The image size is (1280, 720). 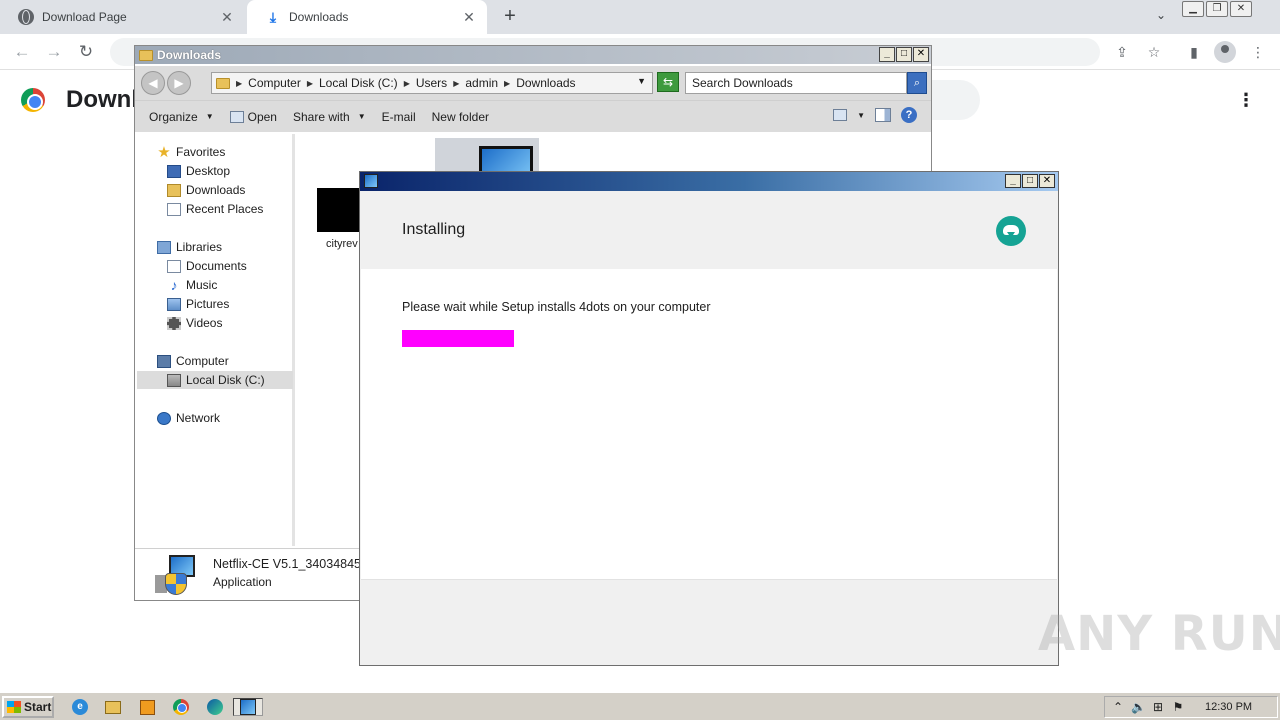 What do you see at coordinates (274, 83) in the screenshot?
I see `breadcrumb-item: Computer` at bounding box center [274, 83].